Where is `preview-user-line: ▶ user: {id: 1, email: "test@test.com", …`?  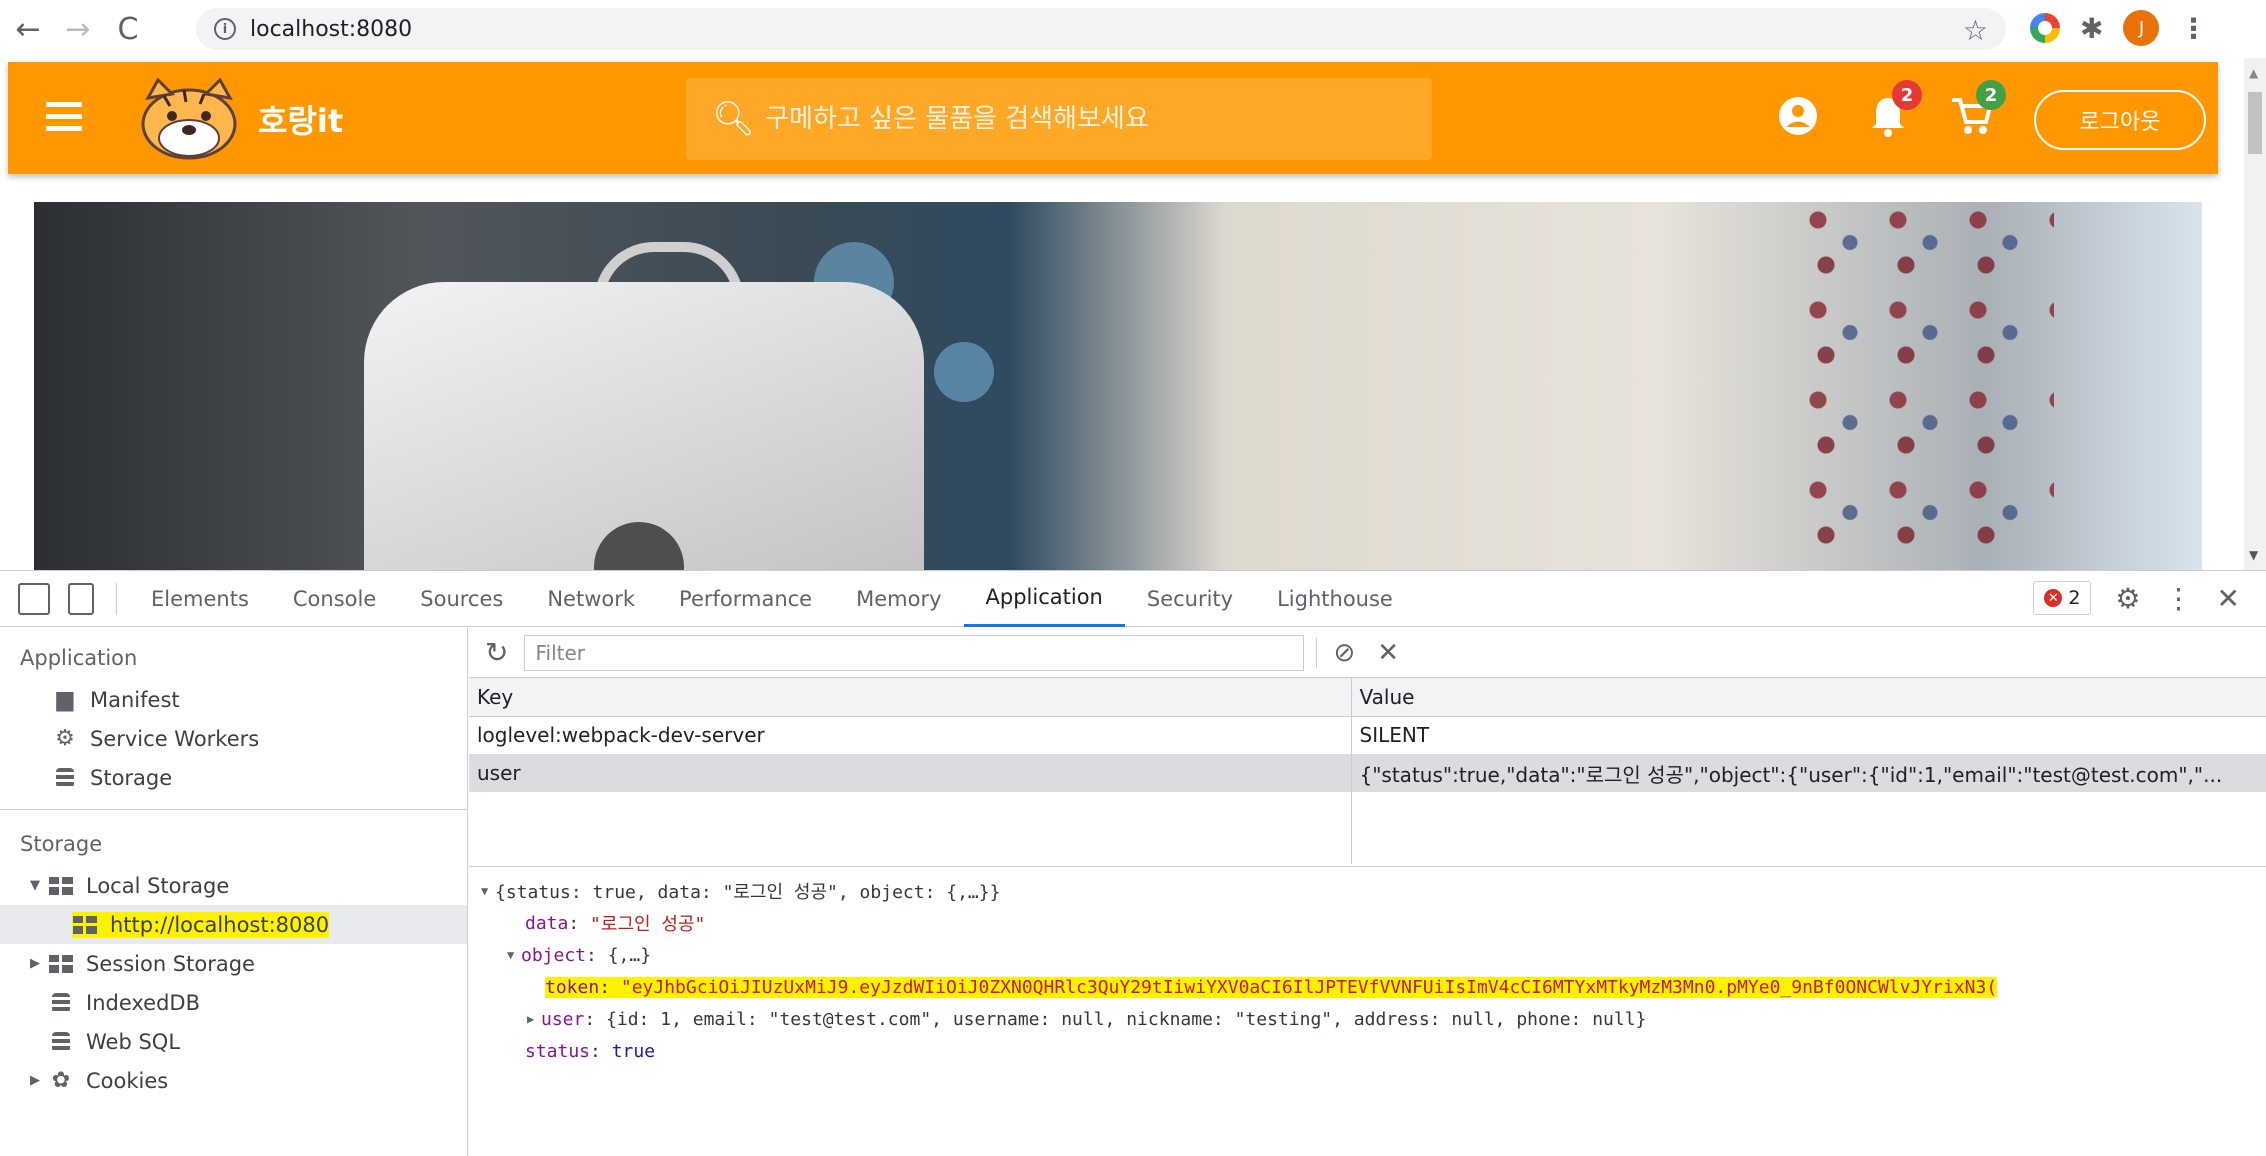 preview-user-line: ▶ user: {id: 1, email: "test@test.com", … is located at coordinates (1367, 1019).